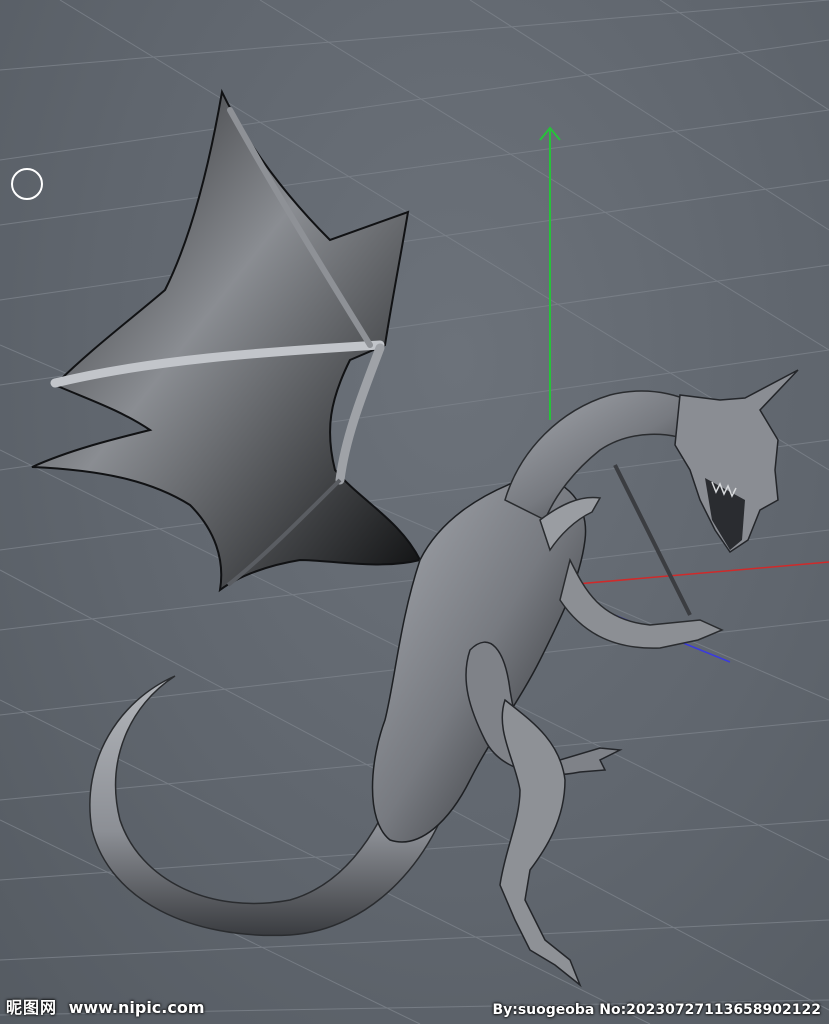 The width and height of the screenshot is (829, 1024). Describe the element at coordinates (136, 1007) in the screenshot. I see `watermark-site: www.nipic.com` at that location.